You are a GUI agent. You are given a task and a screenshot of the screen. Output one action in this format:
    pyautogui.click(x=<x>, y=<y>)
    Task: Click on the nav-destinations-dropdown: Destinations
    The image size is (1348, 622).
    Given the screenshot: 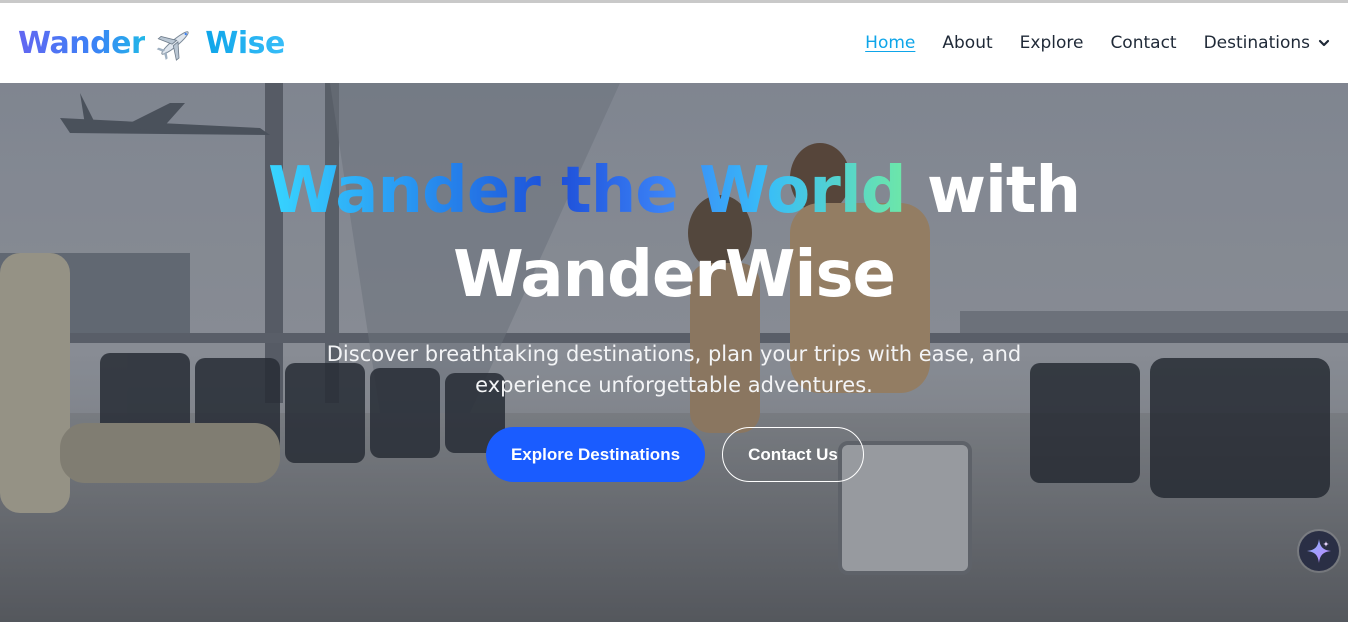 What is the action you would take?
    pyautogui.click(x=1267, y=43)
    